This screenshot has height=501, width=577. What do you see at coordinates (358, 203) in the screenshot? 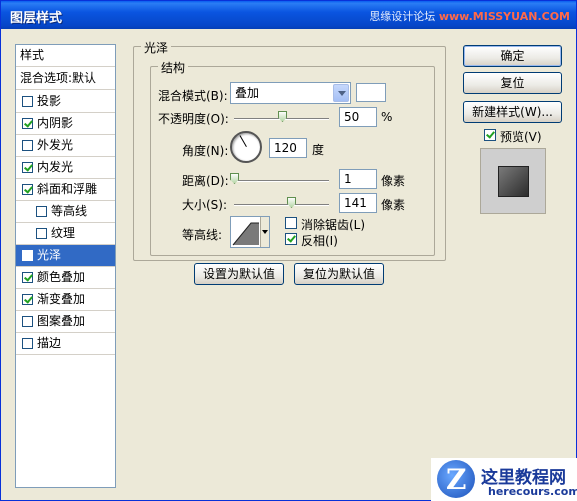
I see `size-input: 141` at bounding box center [358, 203].